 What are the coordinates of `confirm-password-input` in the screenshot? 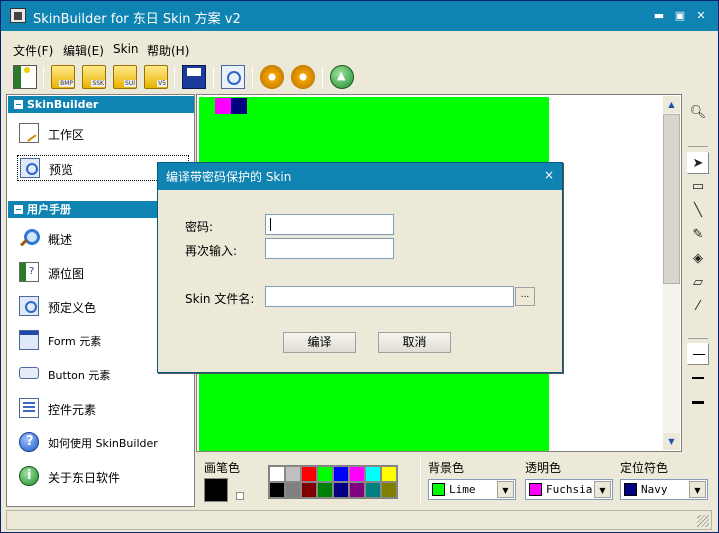 It's located at (329, 248).